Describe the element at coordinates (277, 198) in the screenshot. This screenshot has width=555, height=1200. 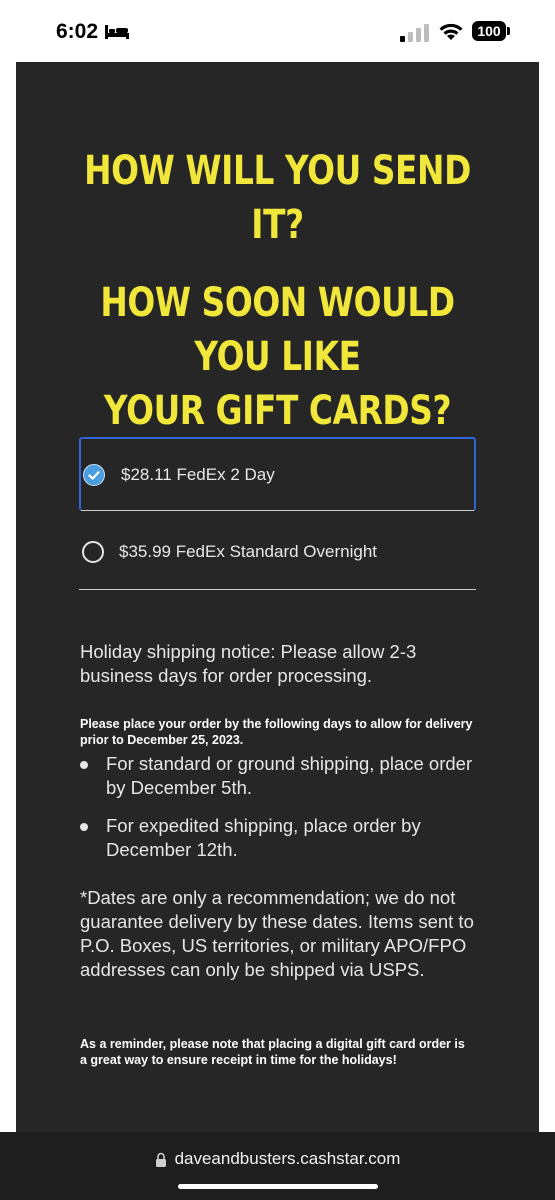
I see `send-heading: HOW WILL YOU SEND IT?` at that location.